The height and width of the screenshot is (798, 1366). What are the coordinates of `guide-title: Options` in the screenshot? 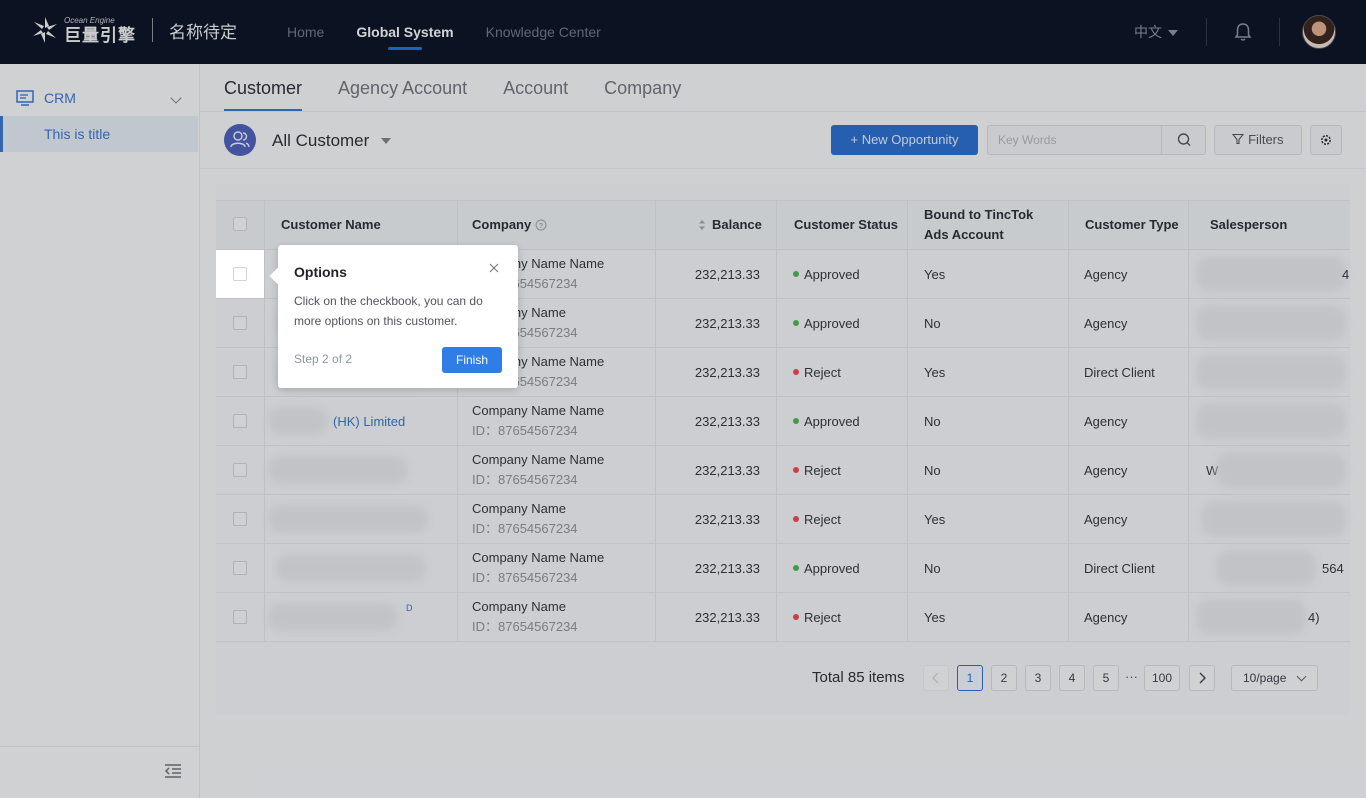 It's located at (320, 272).